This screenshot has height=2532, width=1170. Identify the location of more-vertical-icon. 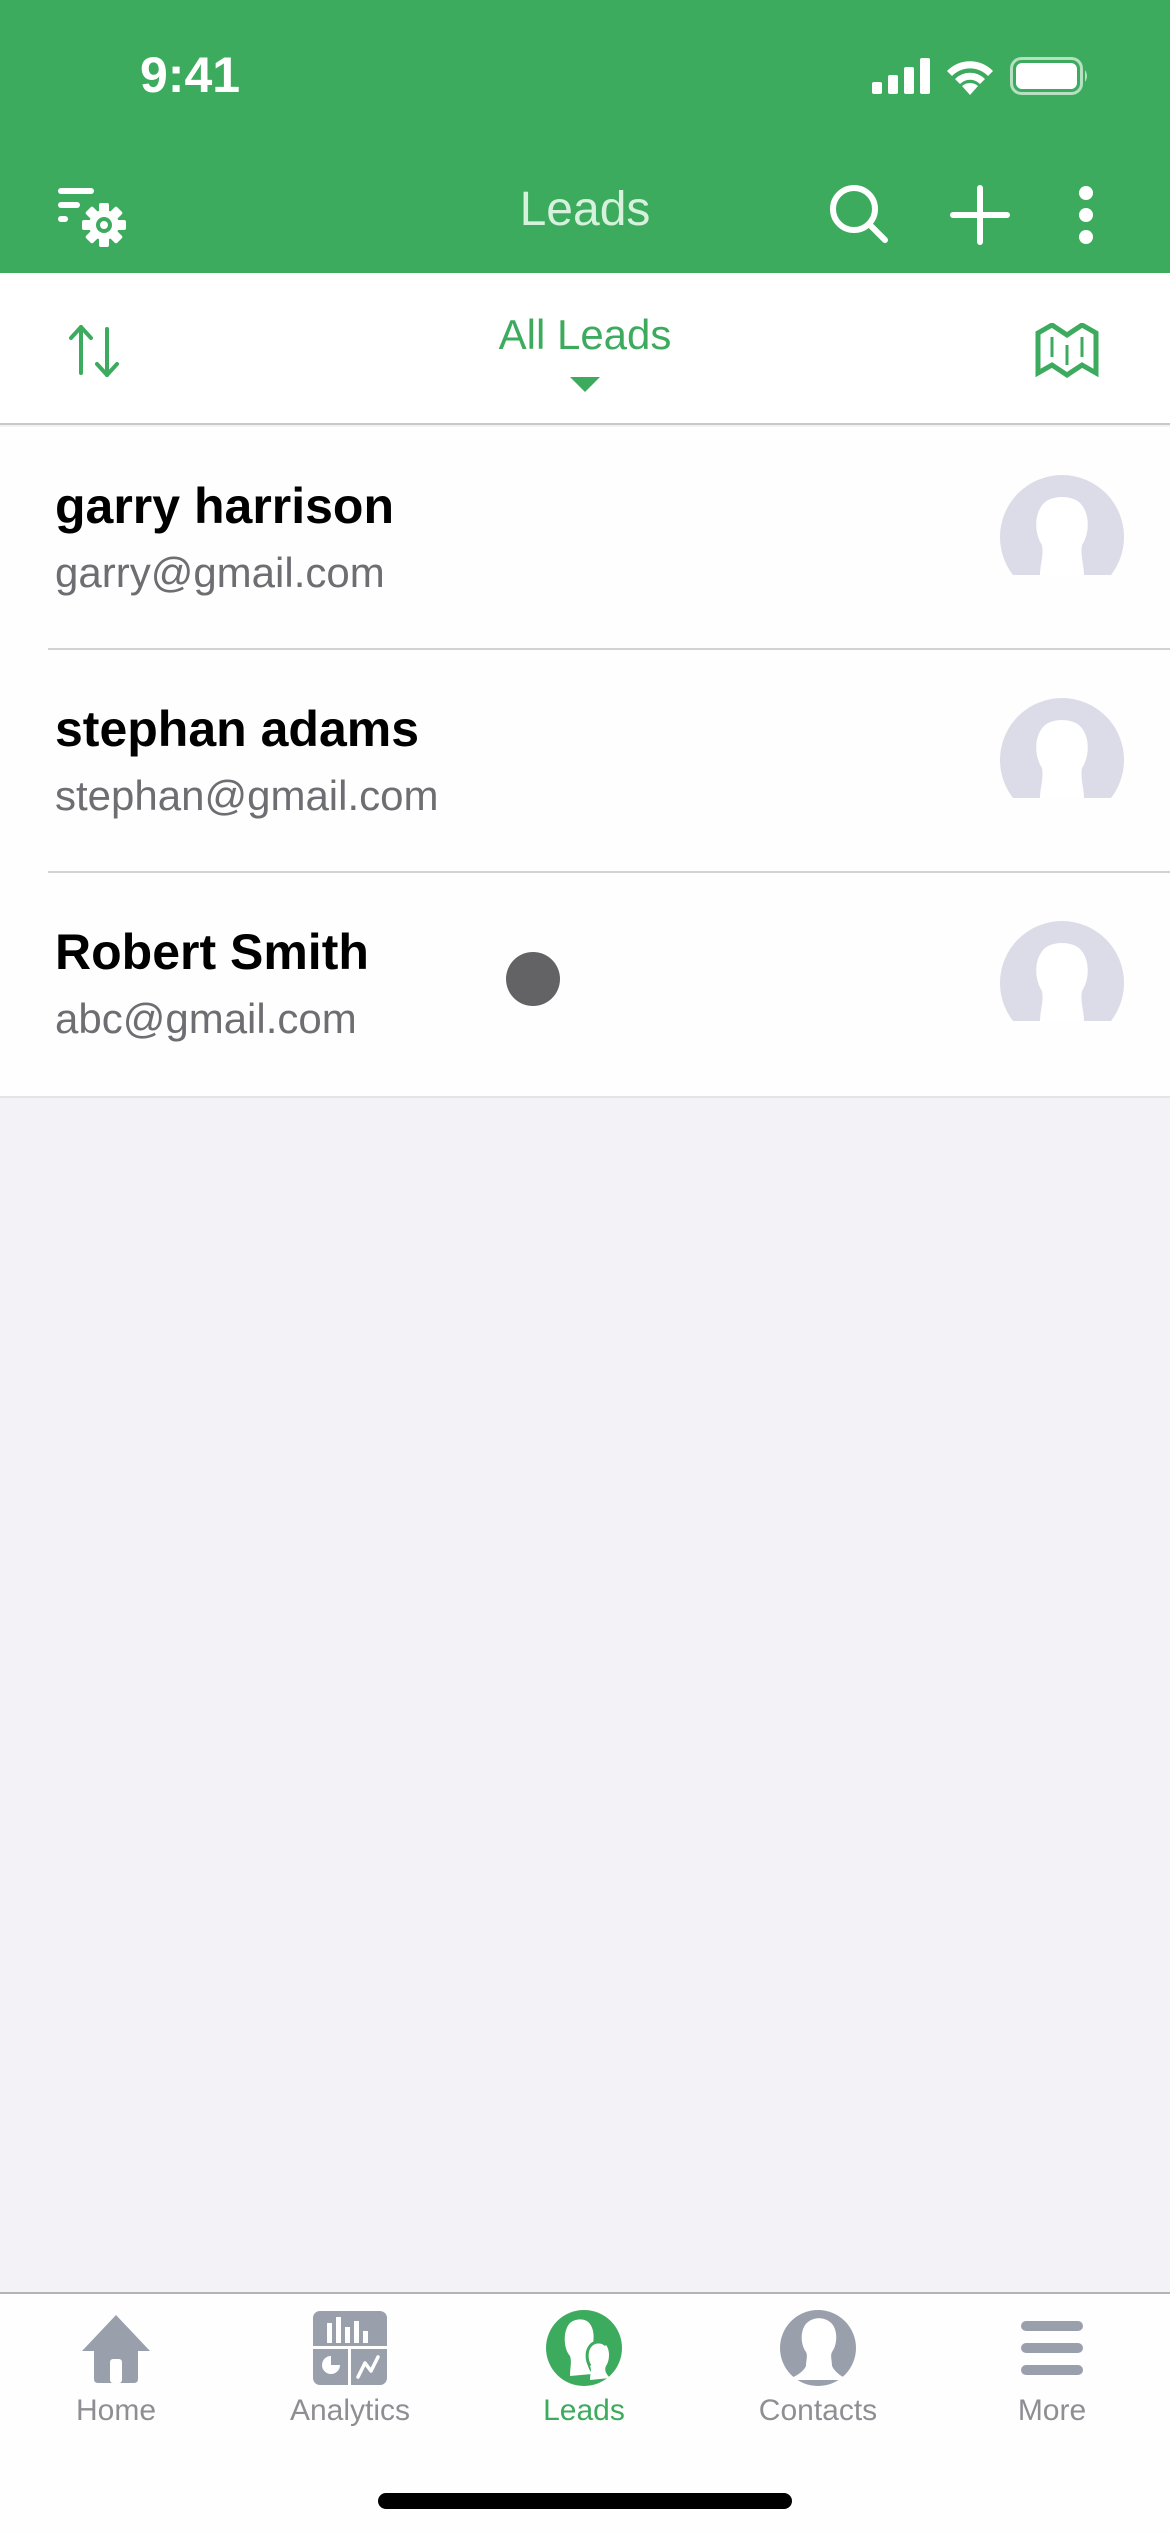
(1086, 215).